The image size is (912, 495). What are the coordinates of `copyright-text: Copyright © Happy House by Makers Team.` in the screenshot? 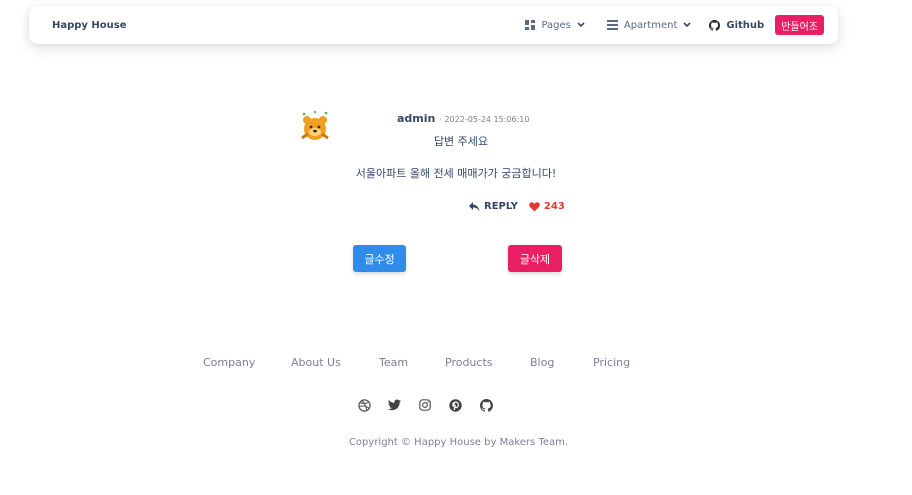 It's located at (458, 442).